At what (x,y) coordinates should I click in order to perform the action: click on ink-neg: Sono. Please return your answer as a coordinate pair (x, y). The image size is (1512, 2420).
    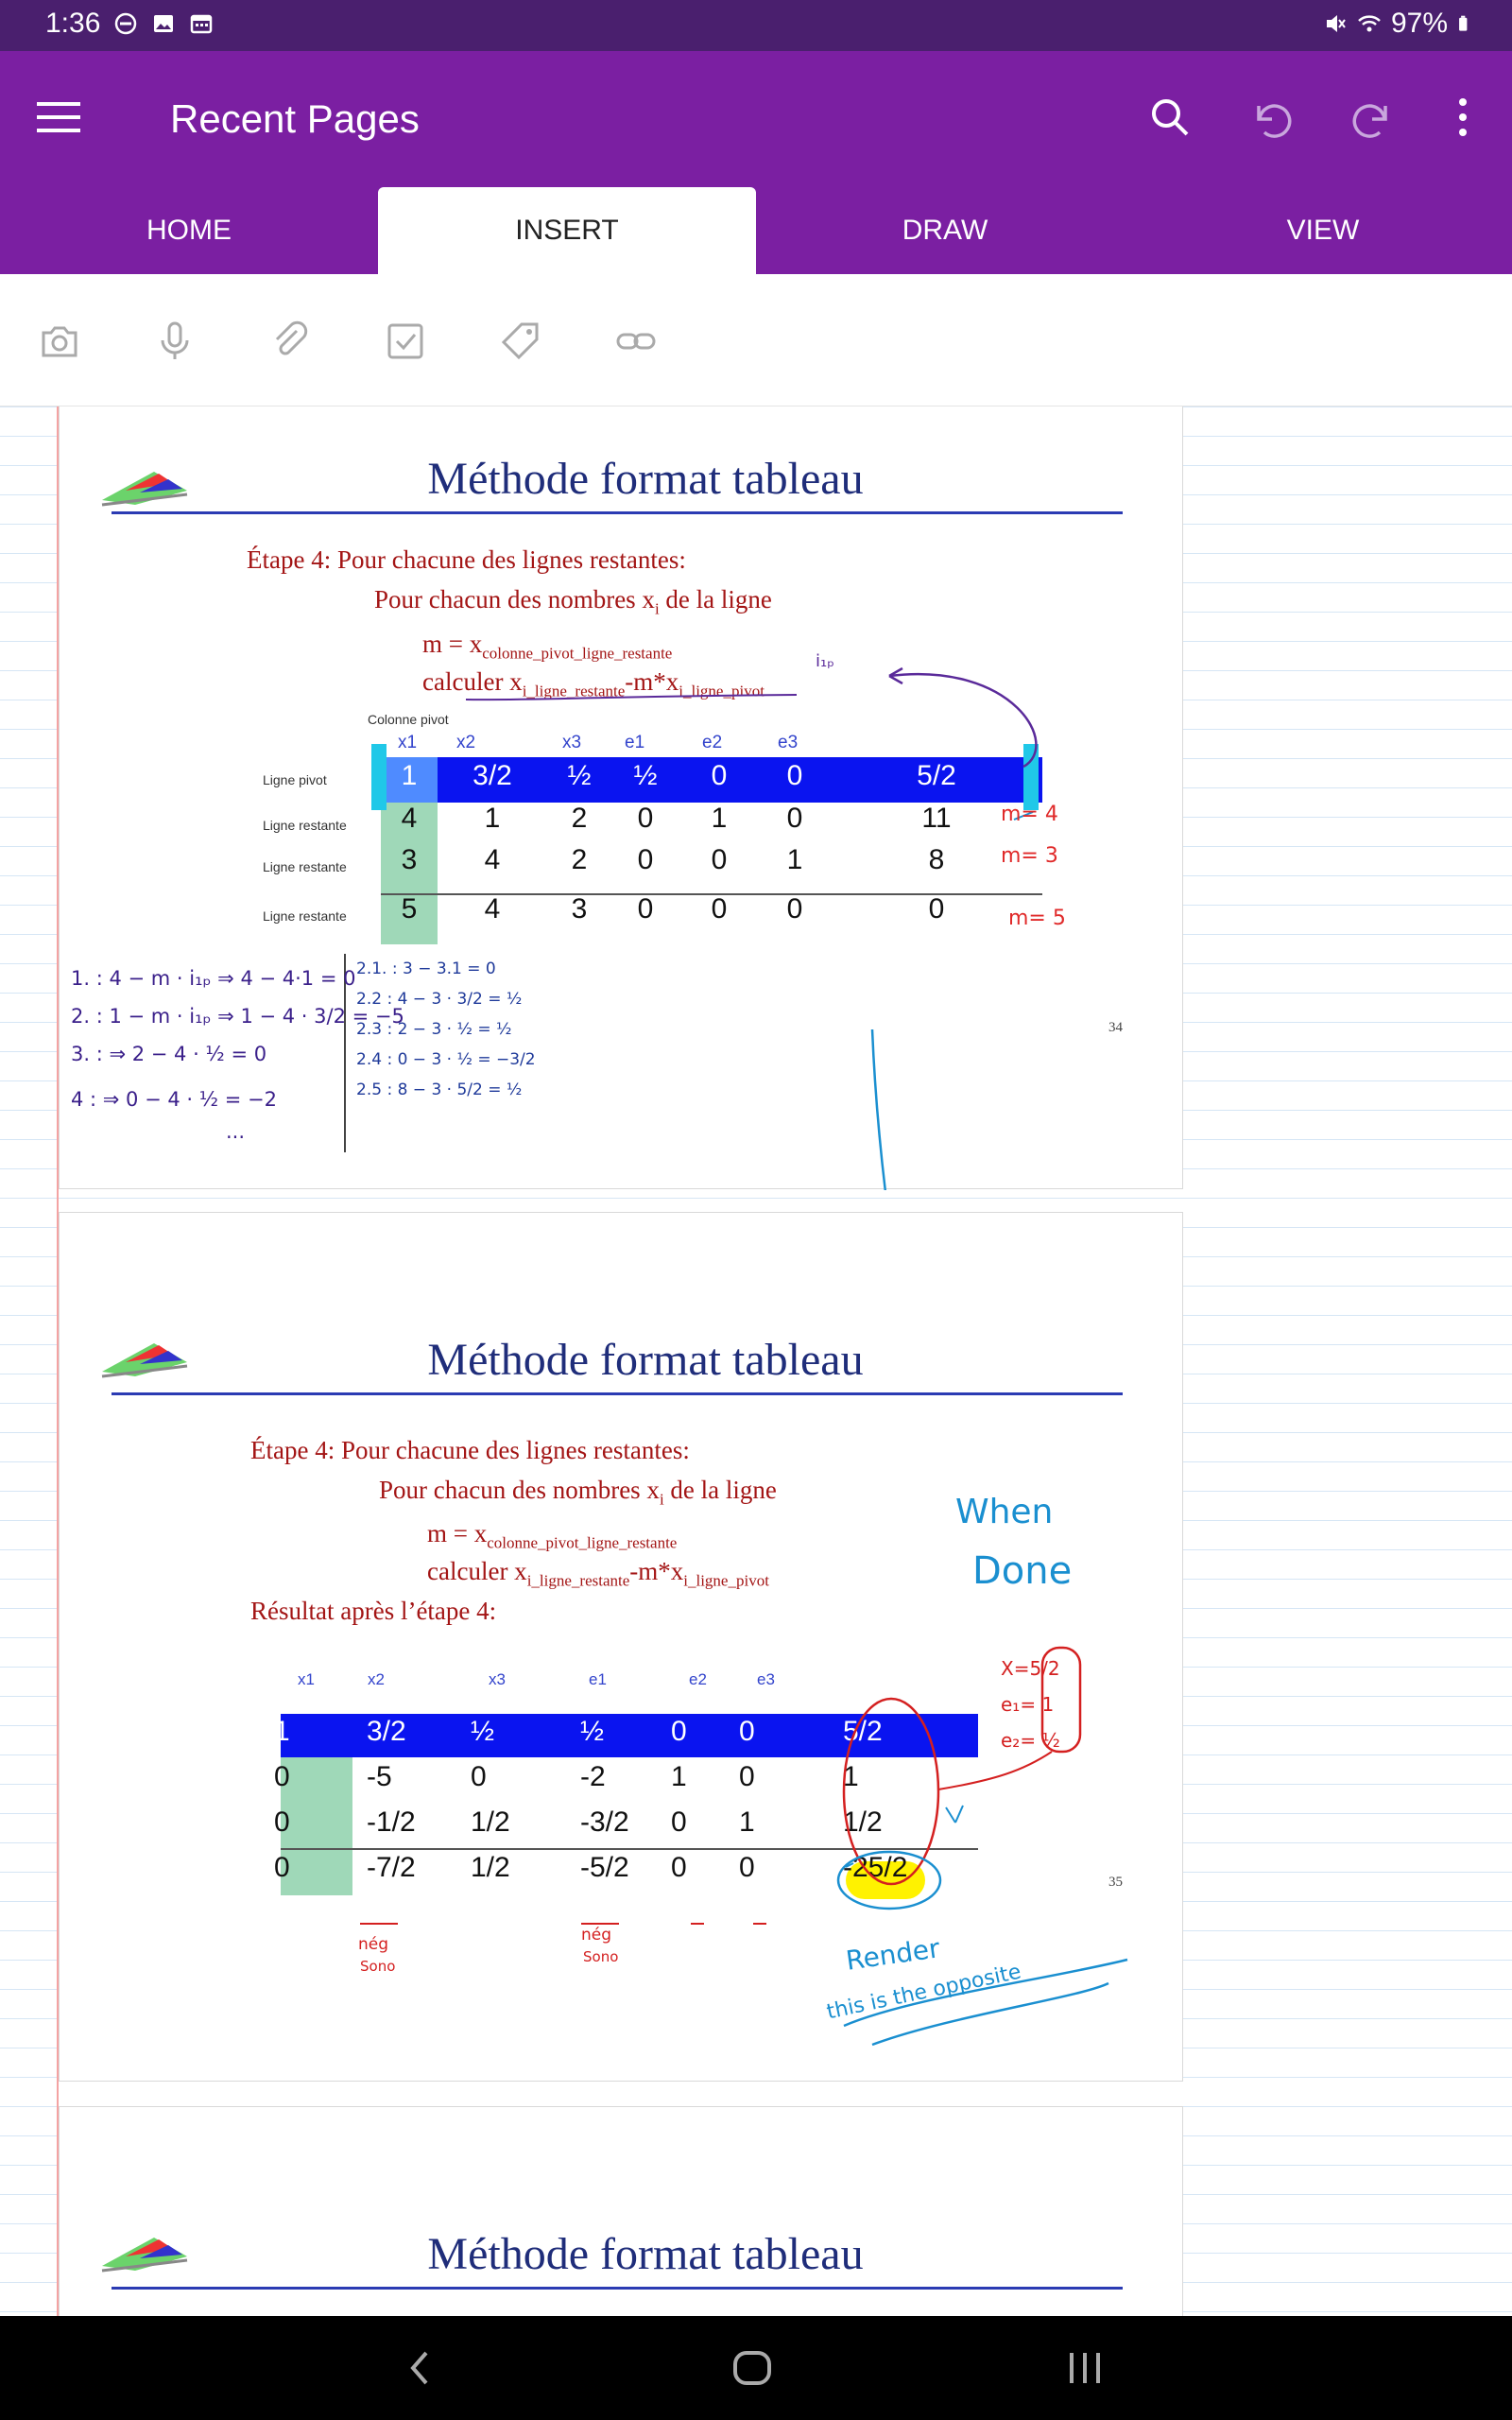
    Looking at the image, I should click on (601, 1956).